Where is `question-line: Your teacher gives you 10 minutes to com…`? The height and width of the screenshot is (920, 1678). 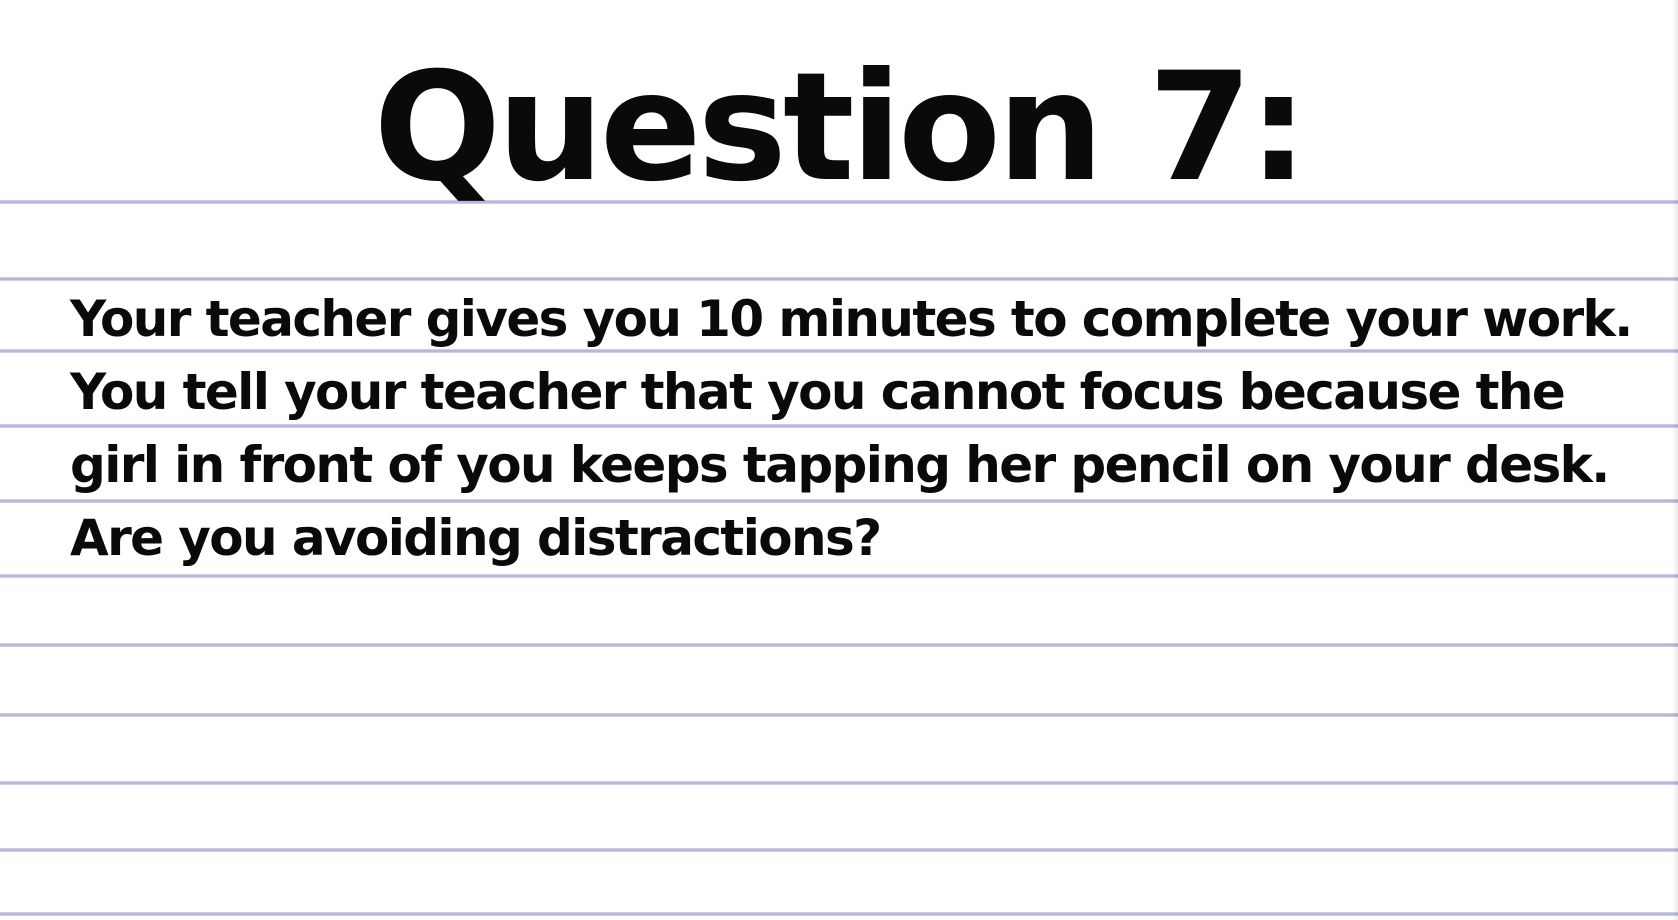 question-line: Your teacher gives you 10 minutes to com… is located at coordinates (851, 319).